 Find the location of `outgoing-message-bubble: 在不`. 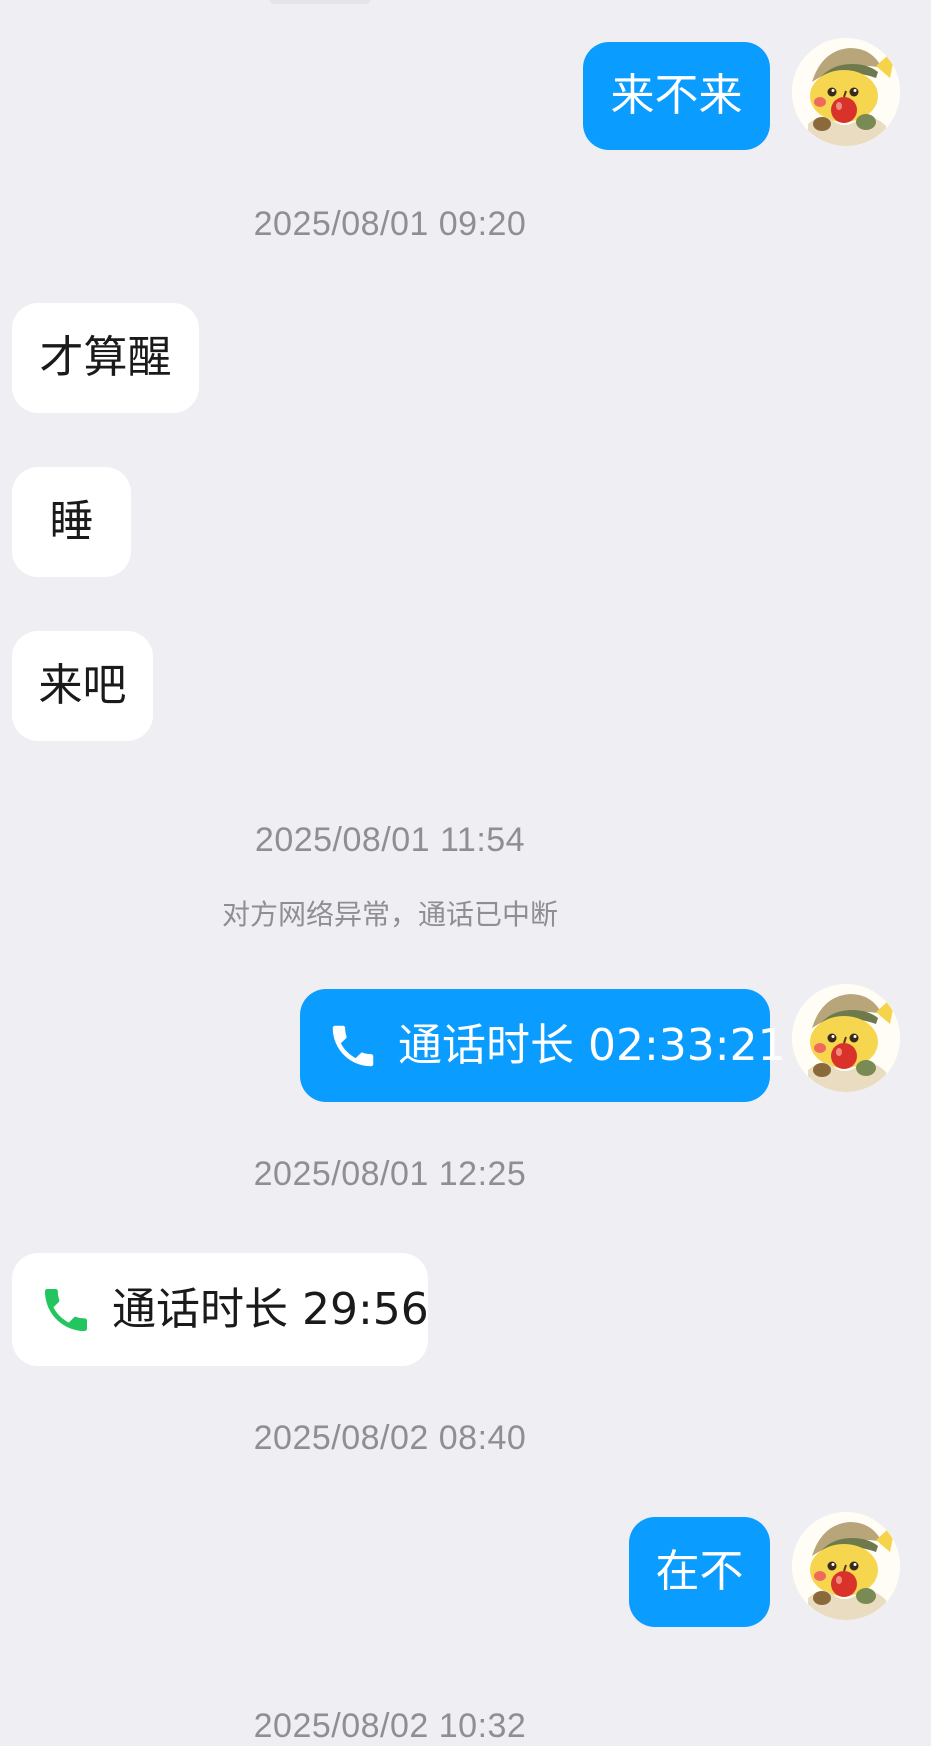

outgoing-message-bubble: 在不 is located at coordinates (699, 1572).